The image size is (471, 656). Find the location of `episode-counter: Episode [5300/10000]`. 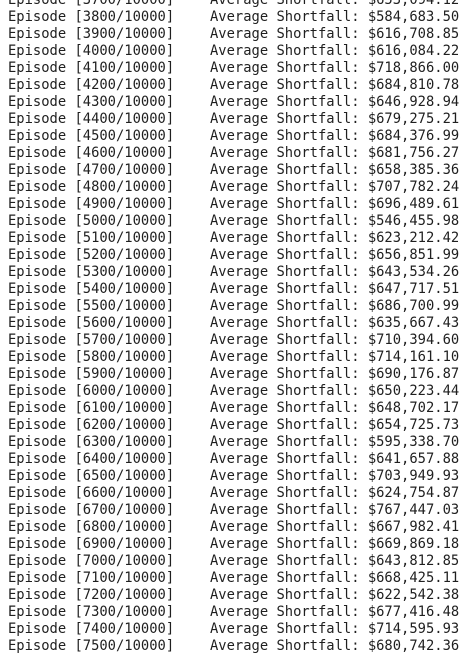

episode-counter: Episode [5300/10000] is located at coordinates (91, 272).